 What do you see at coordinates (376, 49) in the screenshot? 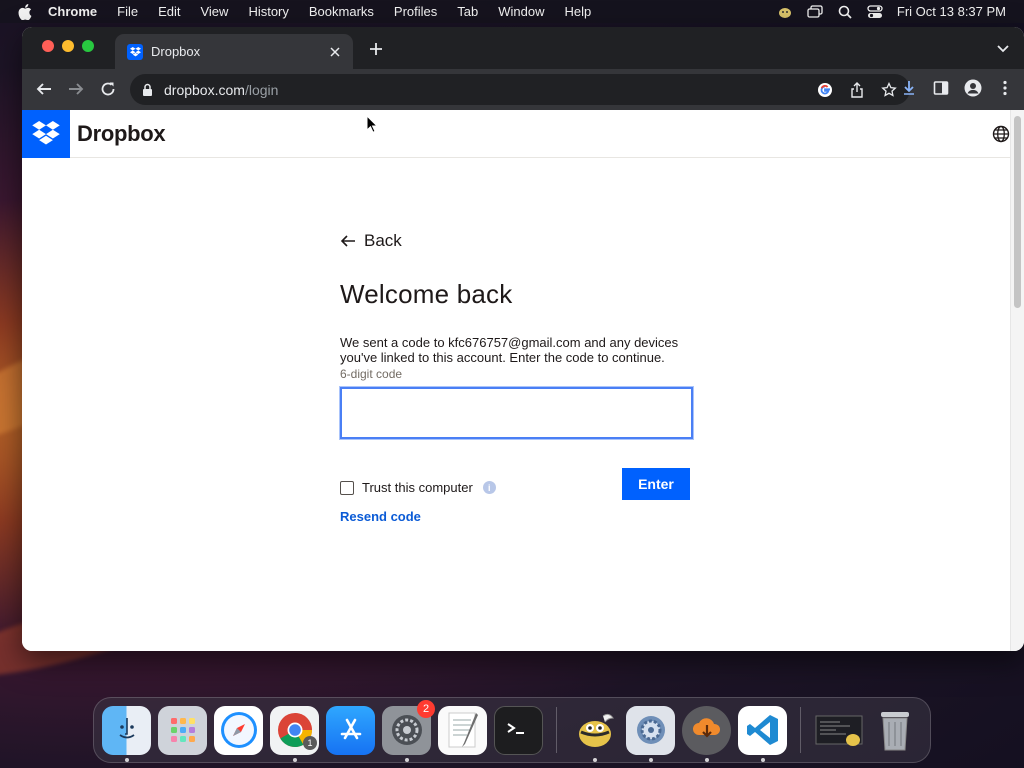
I see `new-tab-icon` at bounding box center [376, 49].